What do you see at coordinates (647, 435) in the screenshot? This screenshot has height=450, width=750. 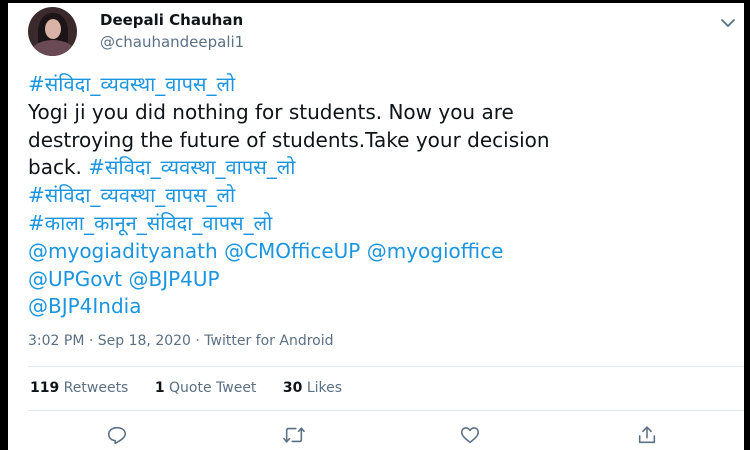 I see `share-icon` at bounding box center [647, 435].